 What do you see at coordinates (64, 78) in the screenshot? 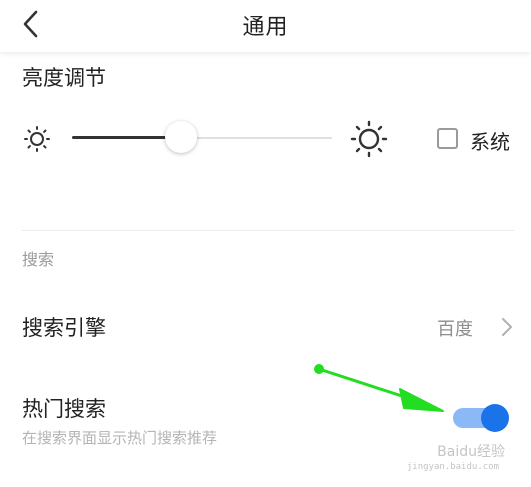
I see `brightness-section-title: 亮度调节` at bounding box center [64, 78].